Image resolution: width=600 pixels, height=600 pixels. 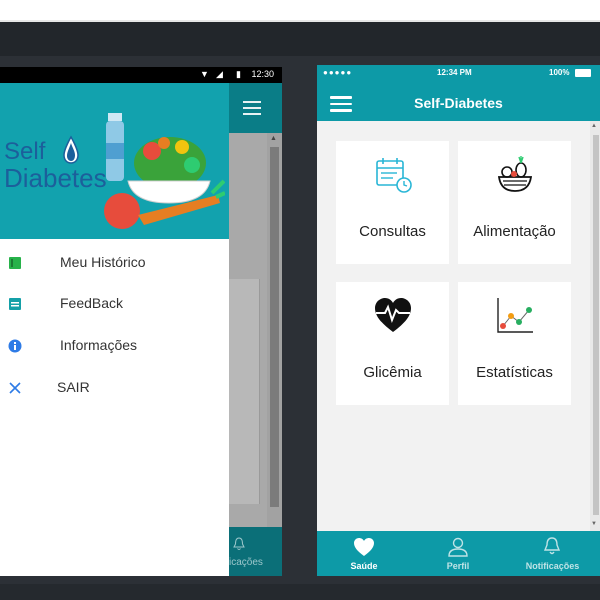 I want to click on signal-icon: ◢, so click(x=219, y=74).